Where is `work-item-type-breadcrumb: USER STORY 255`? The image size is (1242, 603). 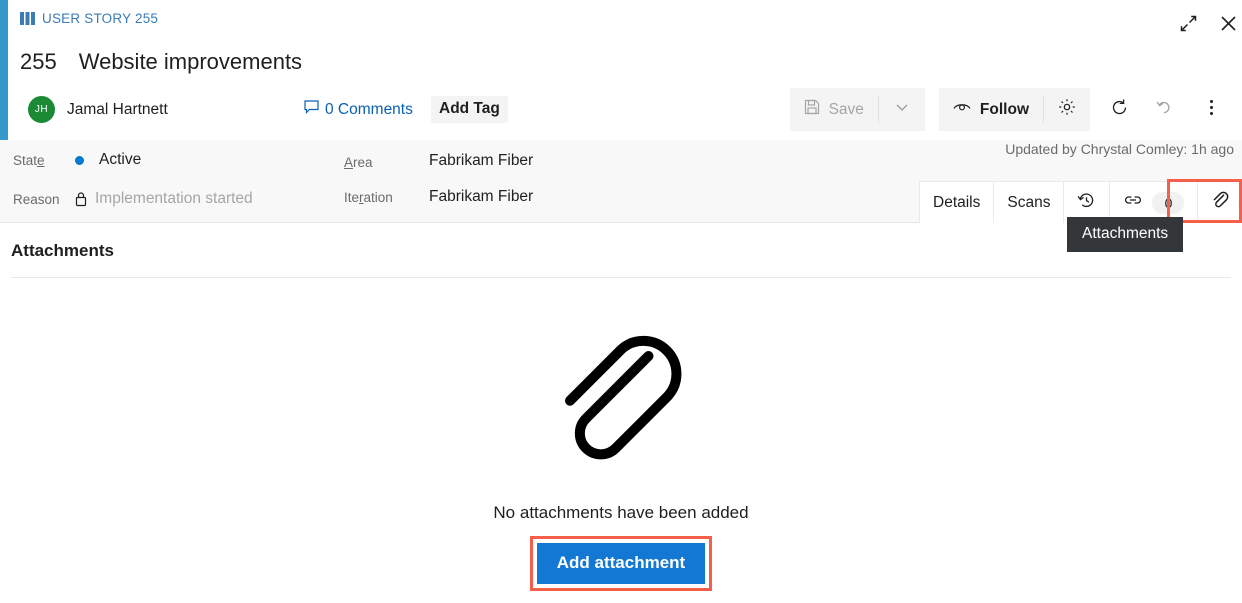 work-item-type-breadcrumb: USER STORY 255 is located at coordinates (89, 18).